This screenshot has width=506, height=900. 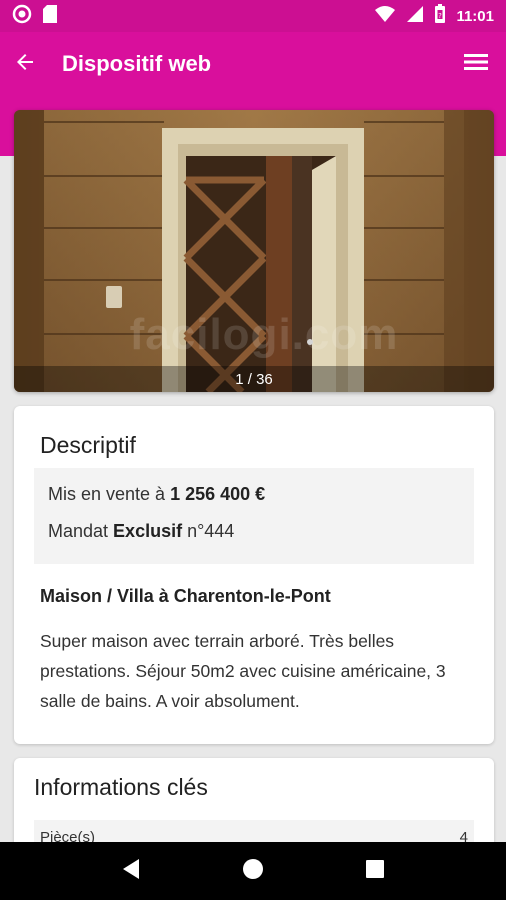 I want to click on clock: 11:01, so click(x=475, y=16).